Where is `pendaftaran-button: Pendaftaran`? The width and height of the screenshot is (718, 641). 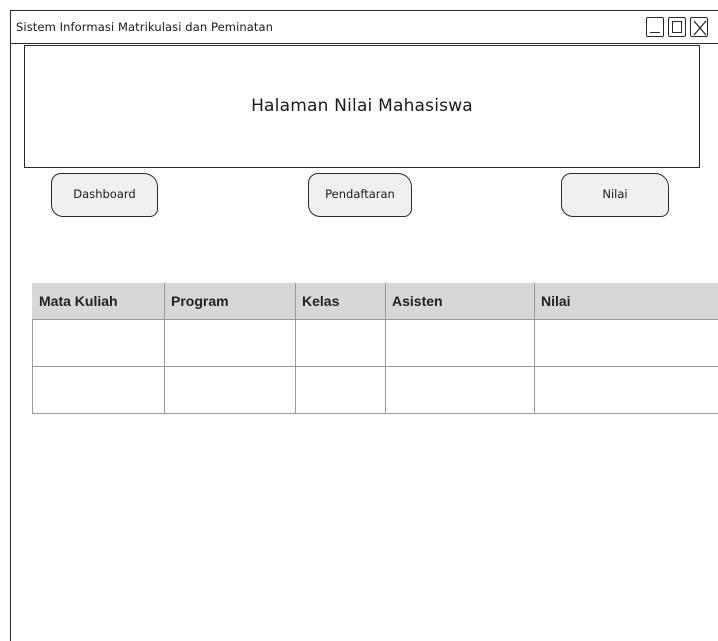
pendaftaran-button: Pendaftaran is located at coordinates (360, 195).